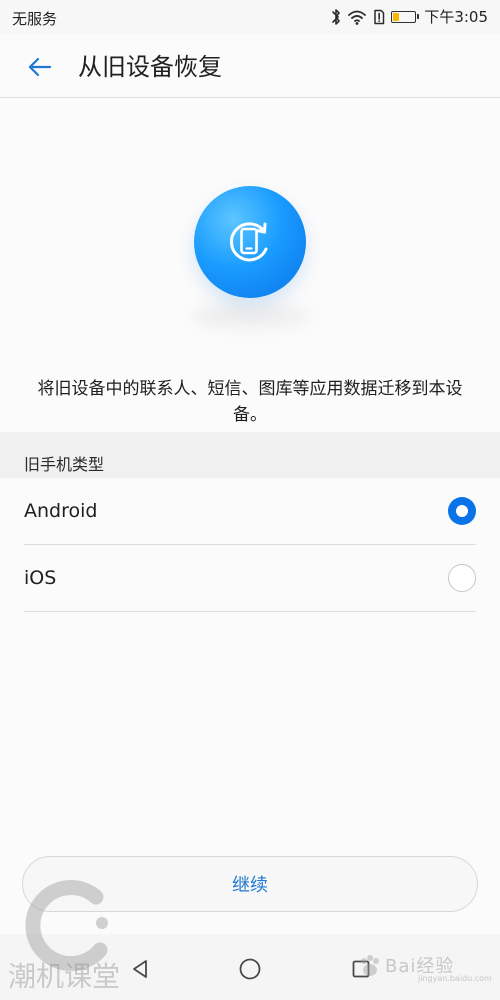 This screenshot has height=1000, width=500. I want to click on nav-home-icon, so click(250, 969).